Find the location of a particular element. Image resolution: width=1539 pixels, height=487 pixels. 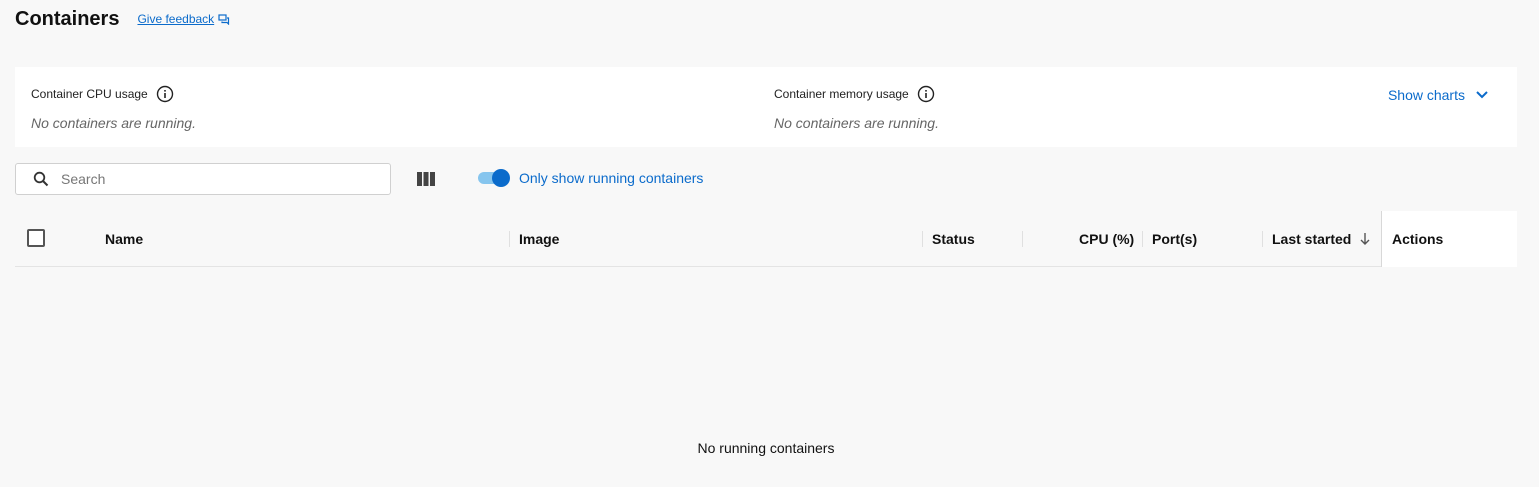

running-only-toggle: Only show running containers is located at coordinates (591, 178).